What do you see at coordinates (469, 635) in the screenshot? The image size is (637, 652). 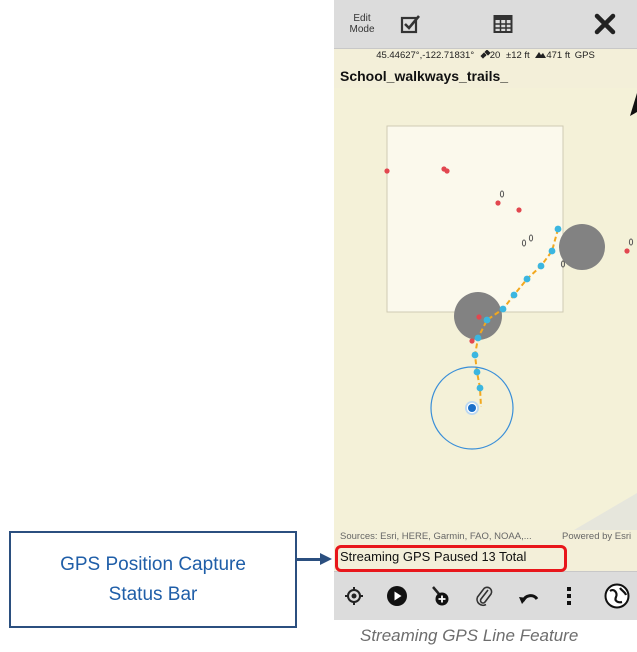 I see `figure-caption: Streaming GPS Line Feature` at bounding box center [469, 635].